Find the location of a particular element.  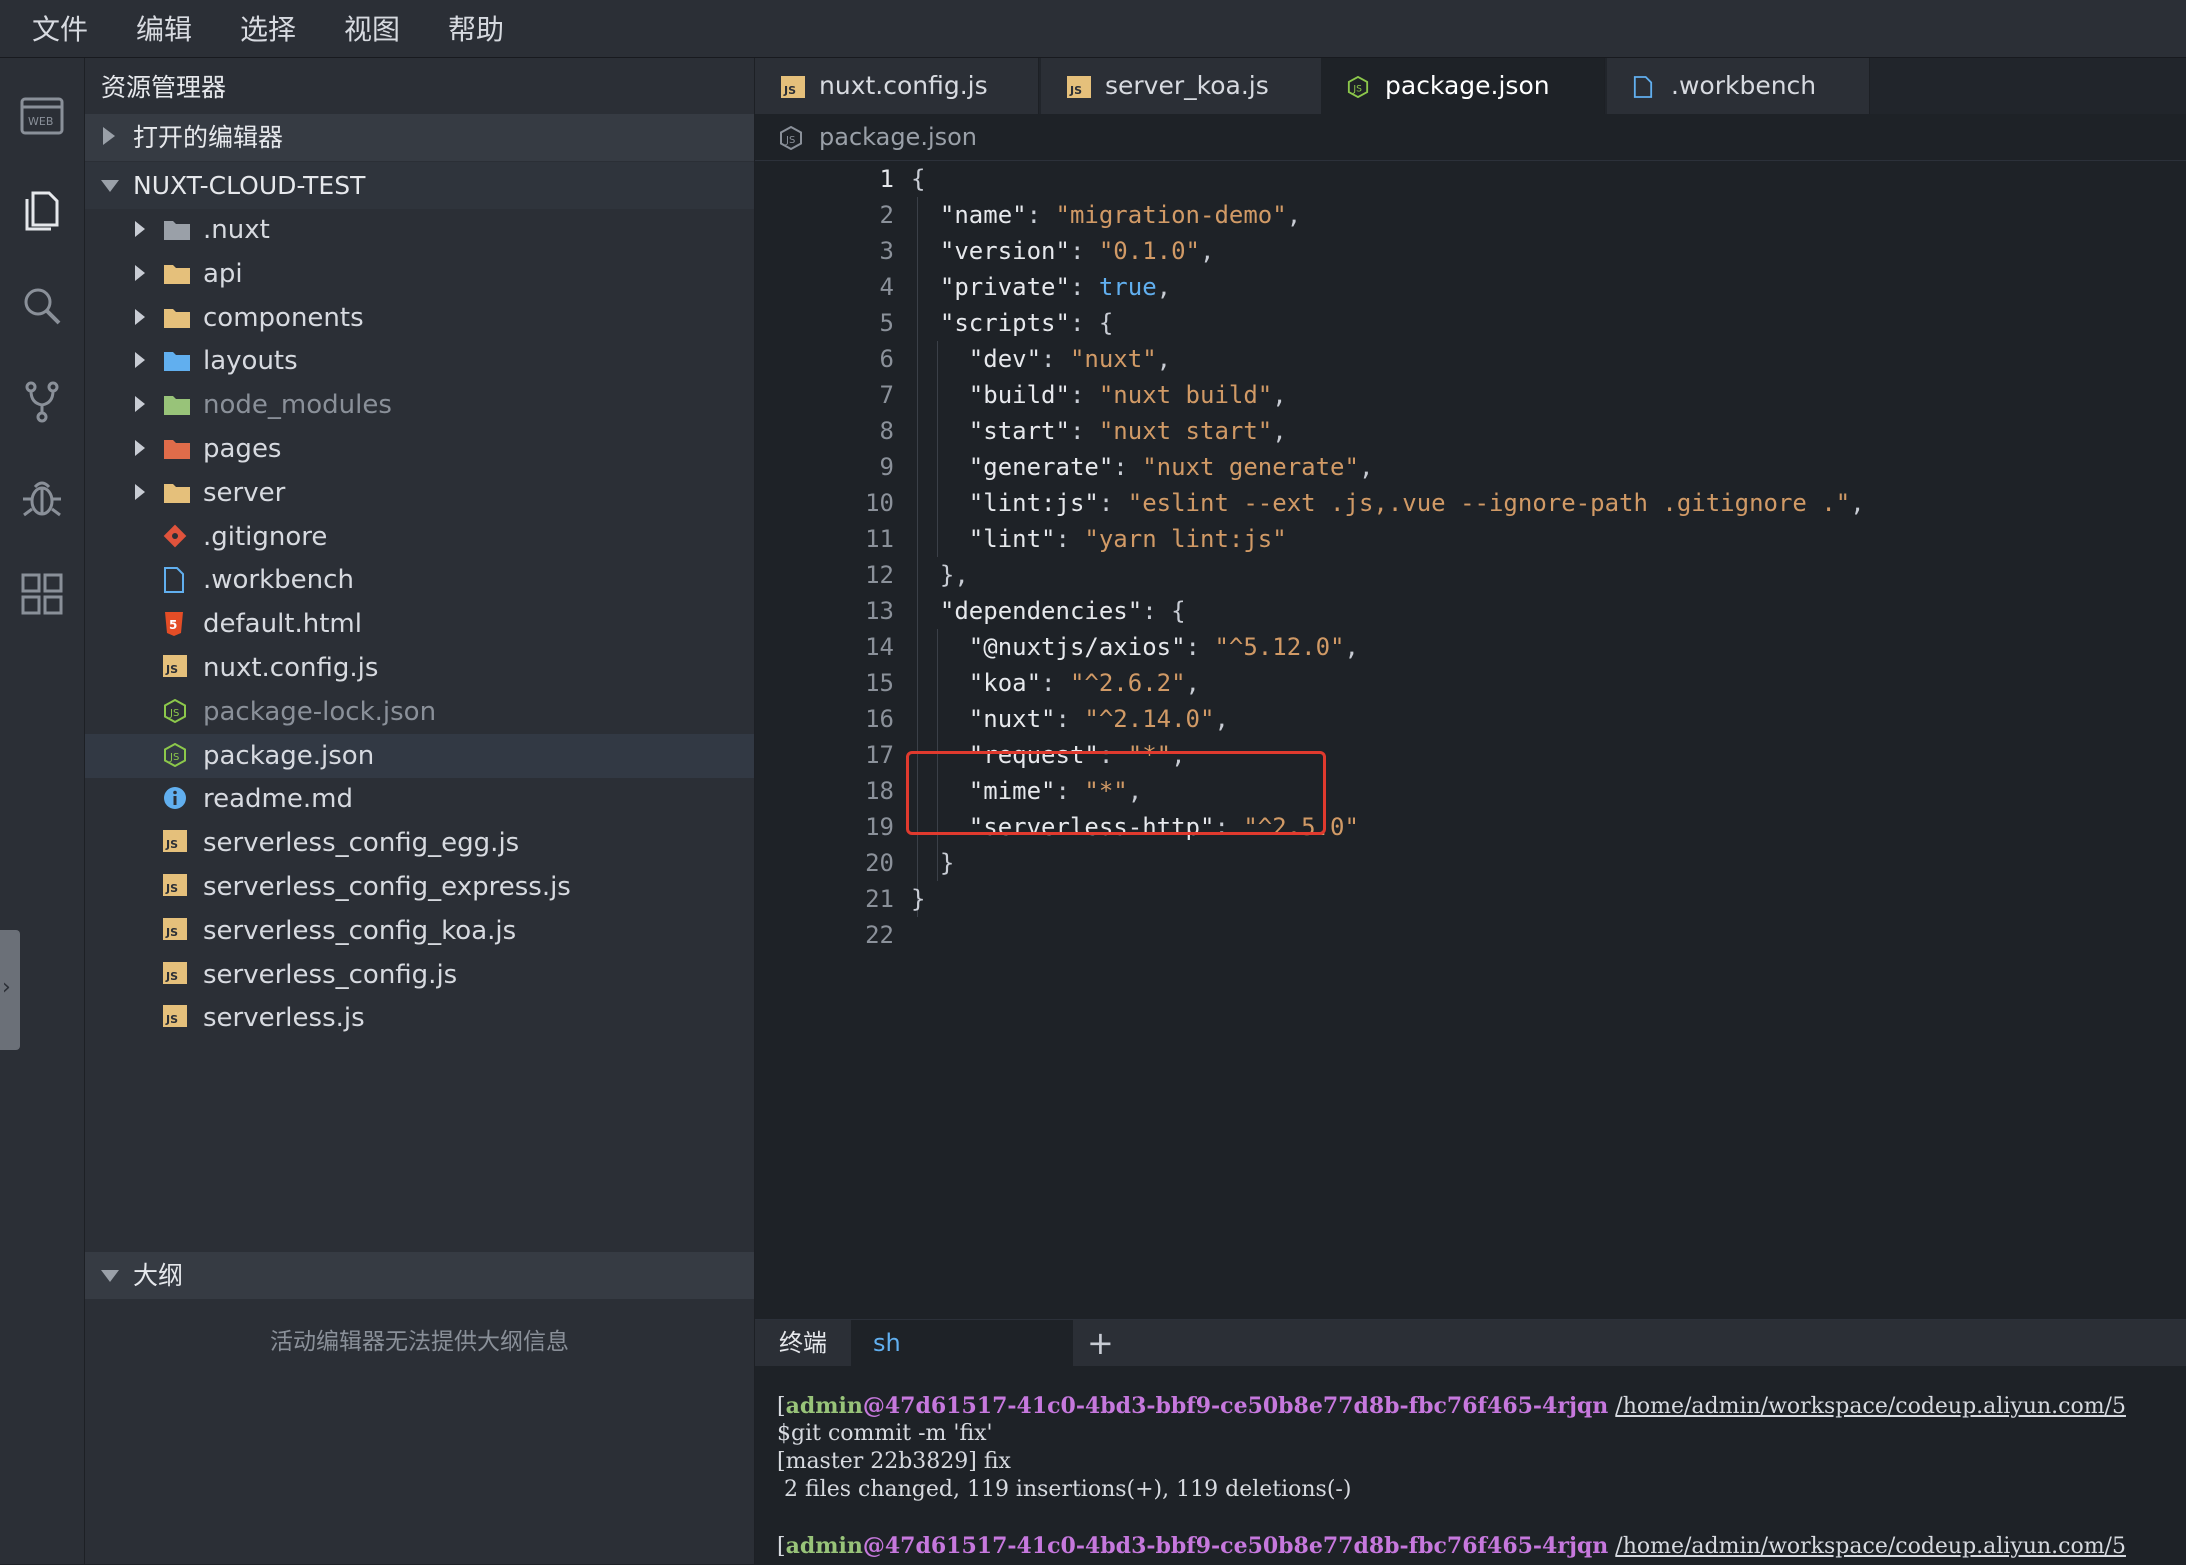

line-number: 16 is located at coordinates (879, 719).